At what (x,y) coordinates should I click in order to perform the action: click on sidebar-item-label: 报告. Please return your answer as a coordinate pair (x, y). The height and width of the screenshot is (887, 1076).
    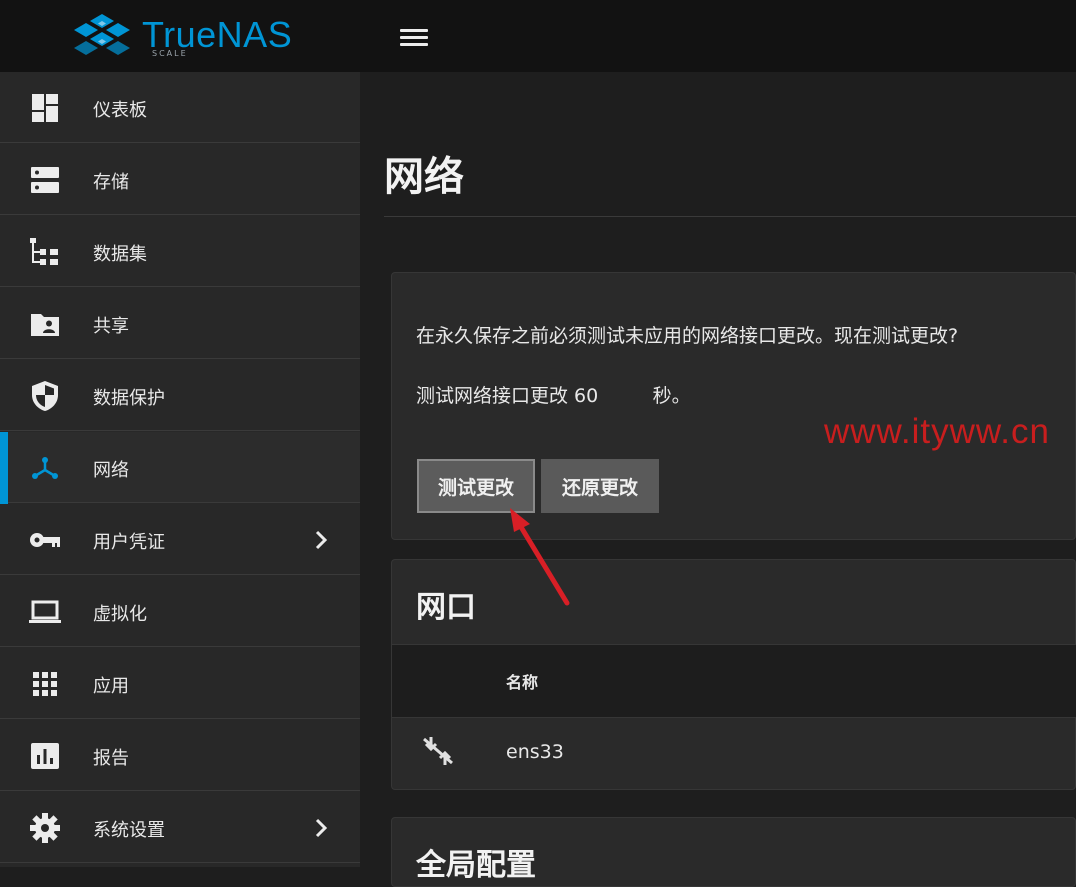
    Looking at the image, I should click on (111, 758).